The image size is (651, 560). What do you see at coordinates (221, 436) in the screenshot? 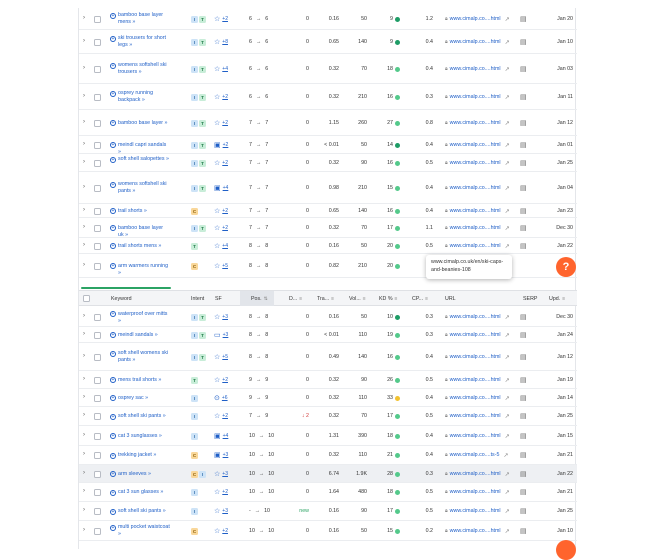
I see `serp-features: ▣ +4` at bounding box center [221, 436].